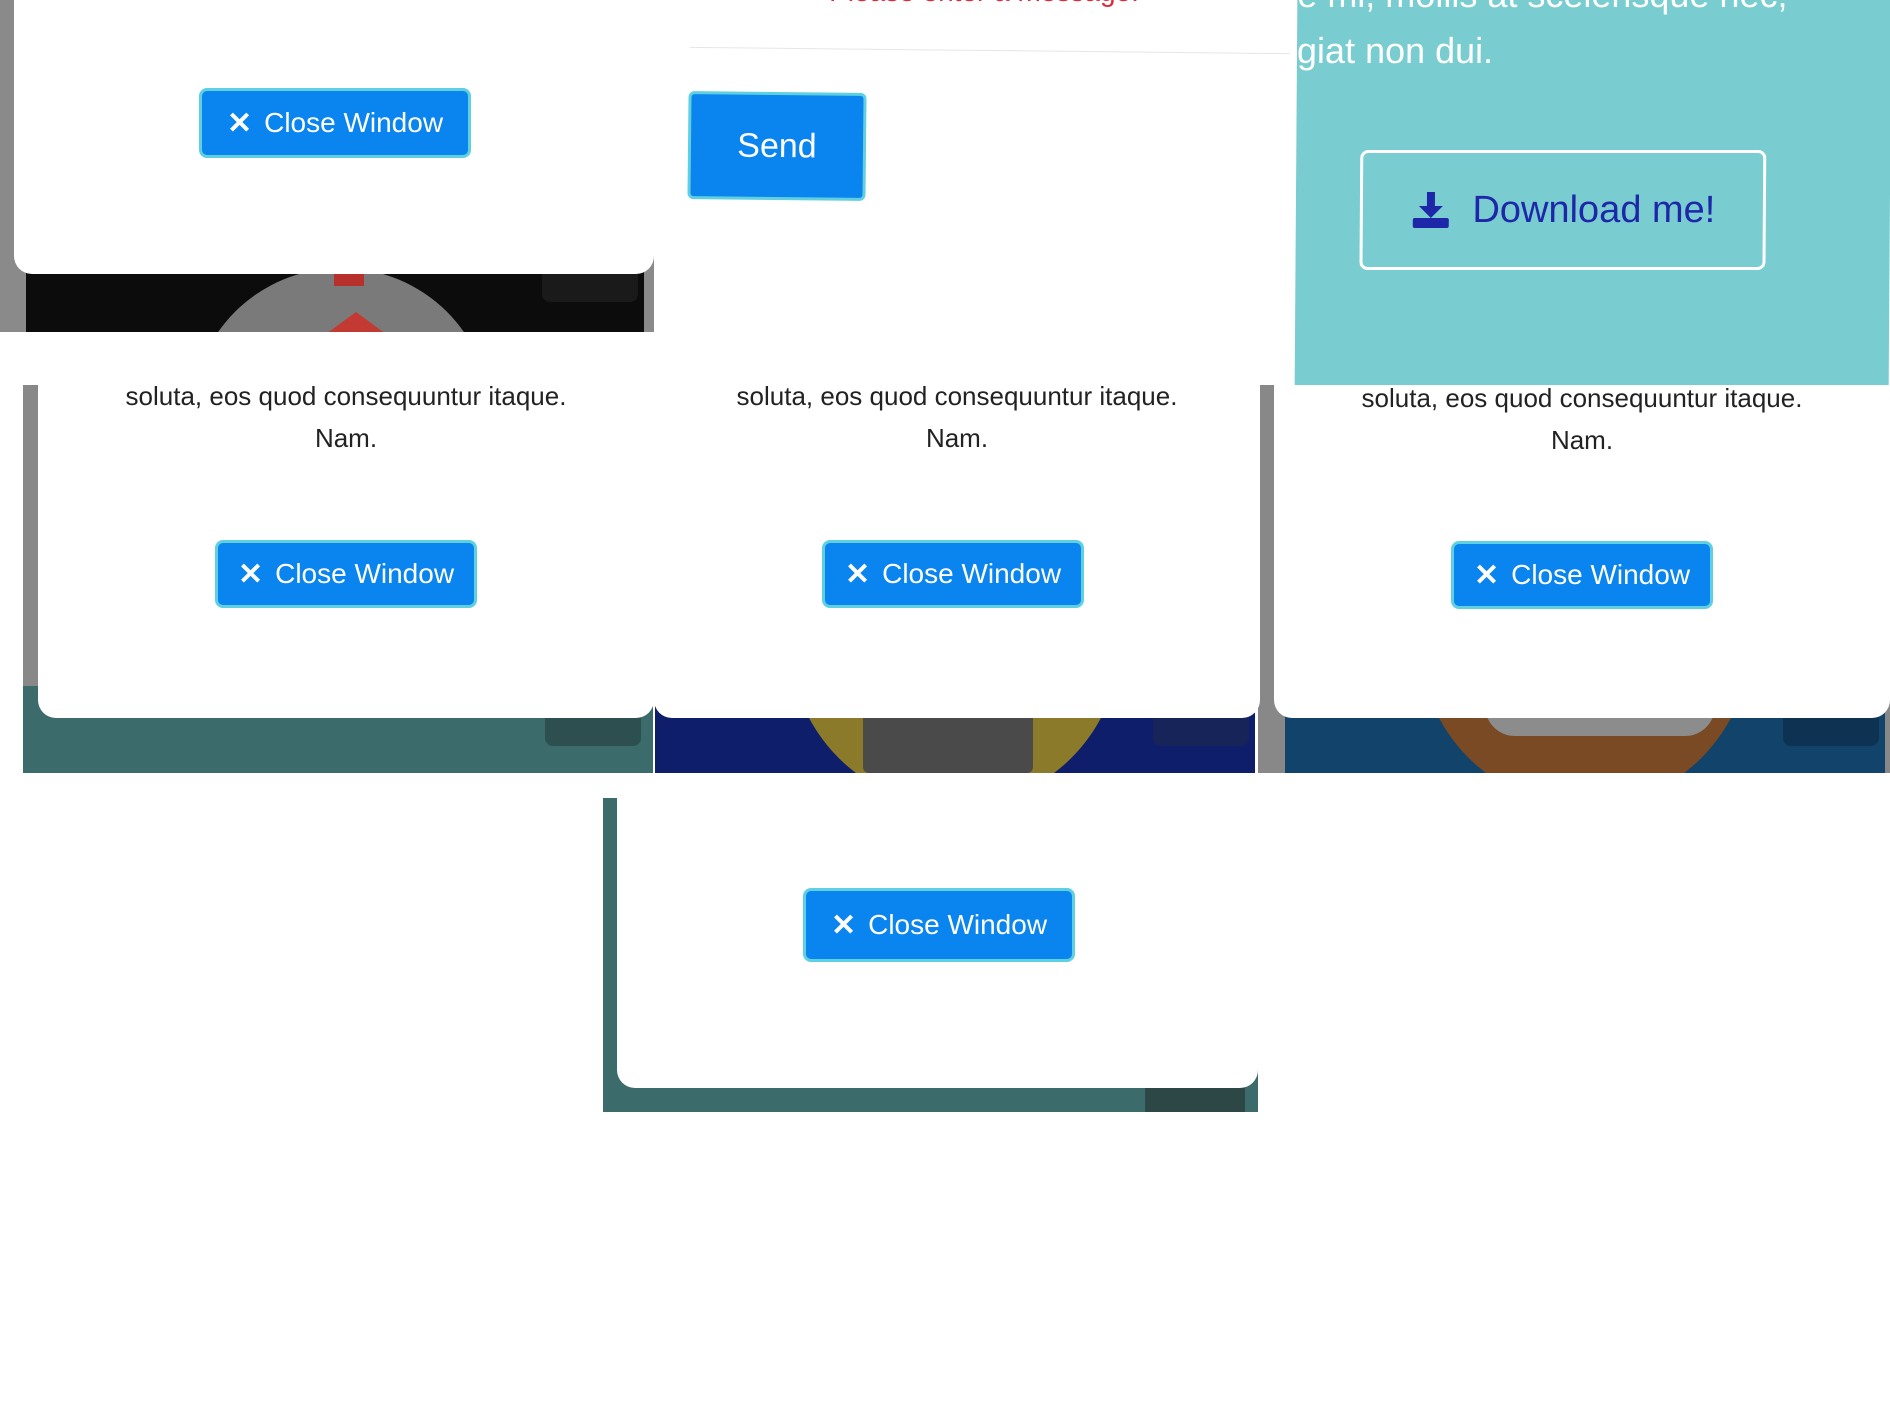  Describe the element at coordinates (356, 322) in the screenshot. I see `circus-tent-icon` at that location.